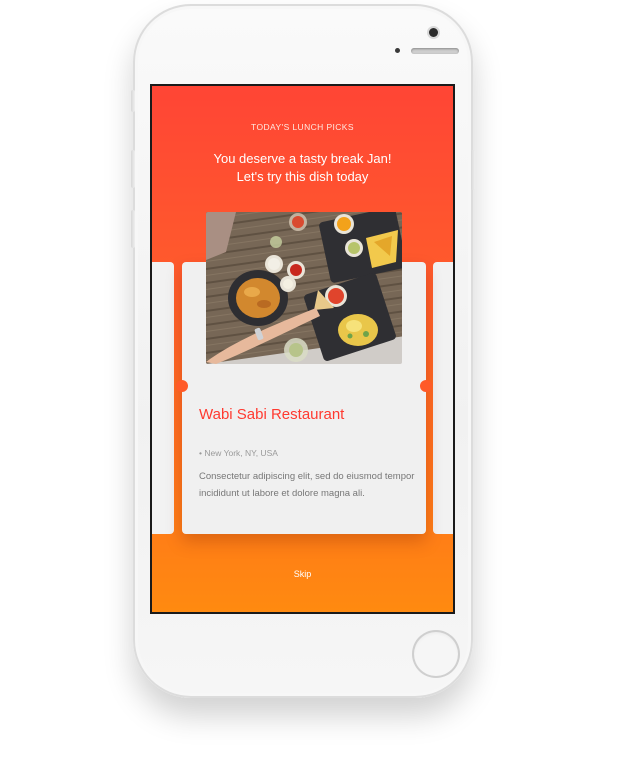 Image resolution: width=634 pixels, height=760 pixels. I want to click on card-notch-right, so click(426, 386).